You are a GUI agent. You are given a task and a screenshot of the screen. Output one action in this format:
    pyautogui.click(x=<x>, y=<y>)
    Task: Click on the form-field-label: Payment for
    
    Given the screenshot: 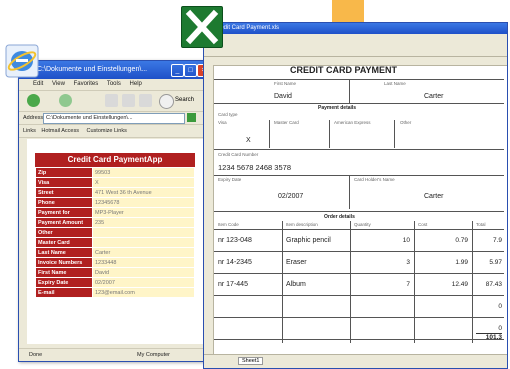 What is the action you would take?
    pyautogui.click(x=64, y=212)
    